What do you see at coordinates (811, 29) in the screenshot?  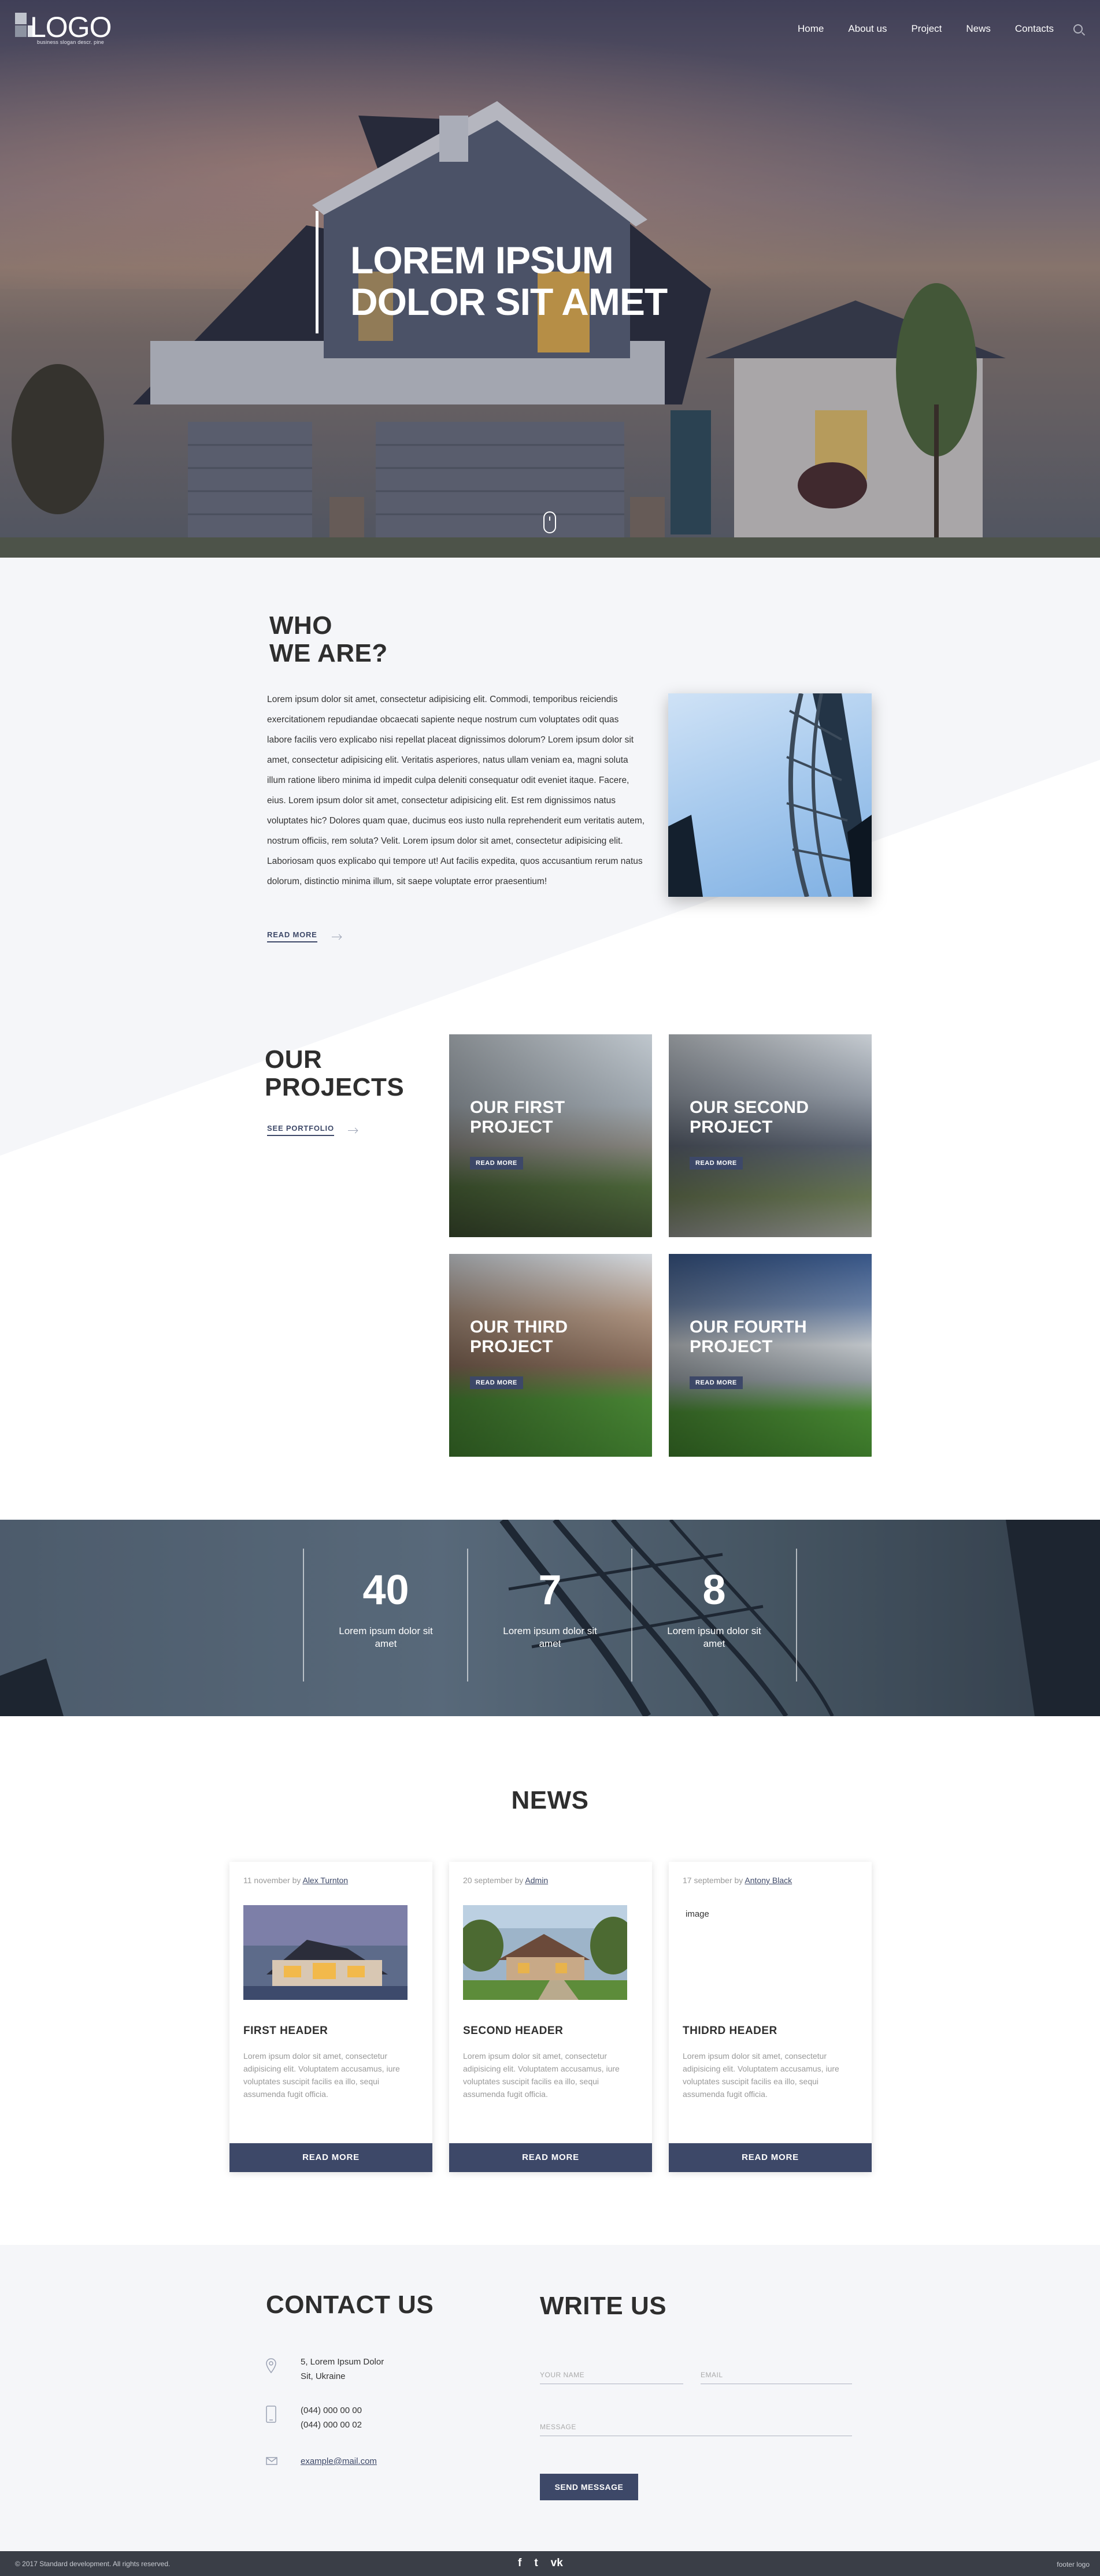 I see `nav-home: Home` at bounding box center [811, 29].